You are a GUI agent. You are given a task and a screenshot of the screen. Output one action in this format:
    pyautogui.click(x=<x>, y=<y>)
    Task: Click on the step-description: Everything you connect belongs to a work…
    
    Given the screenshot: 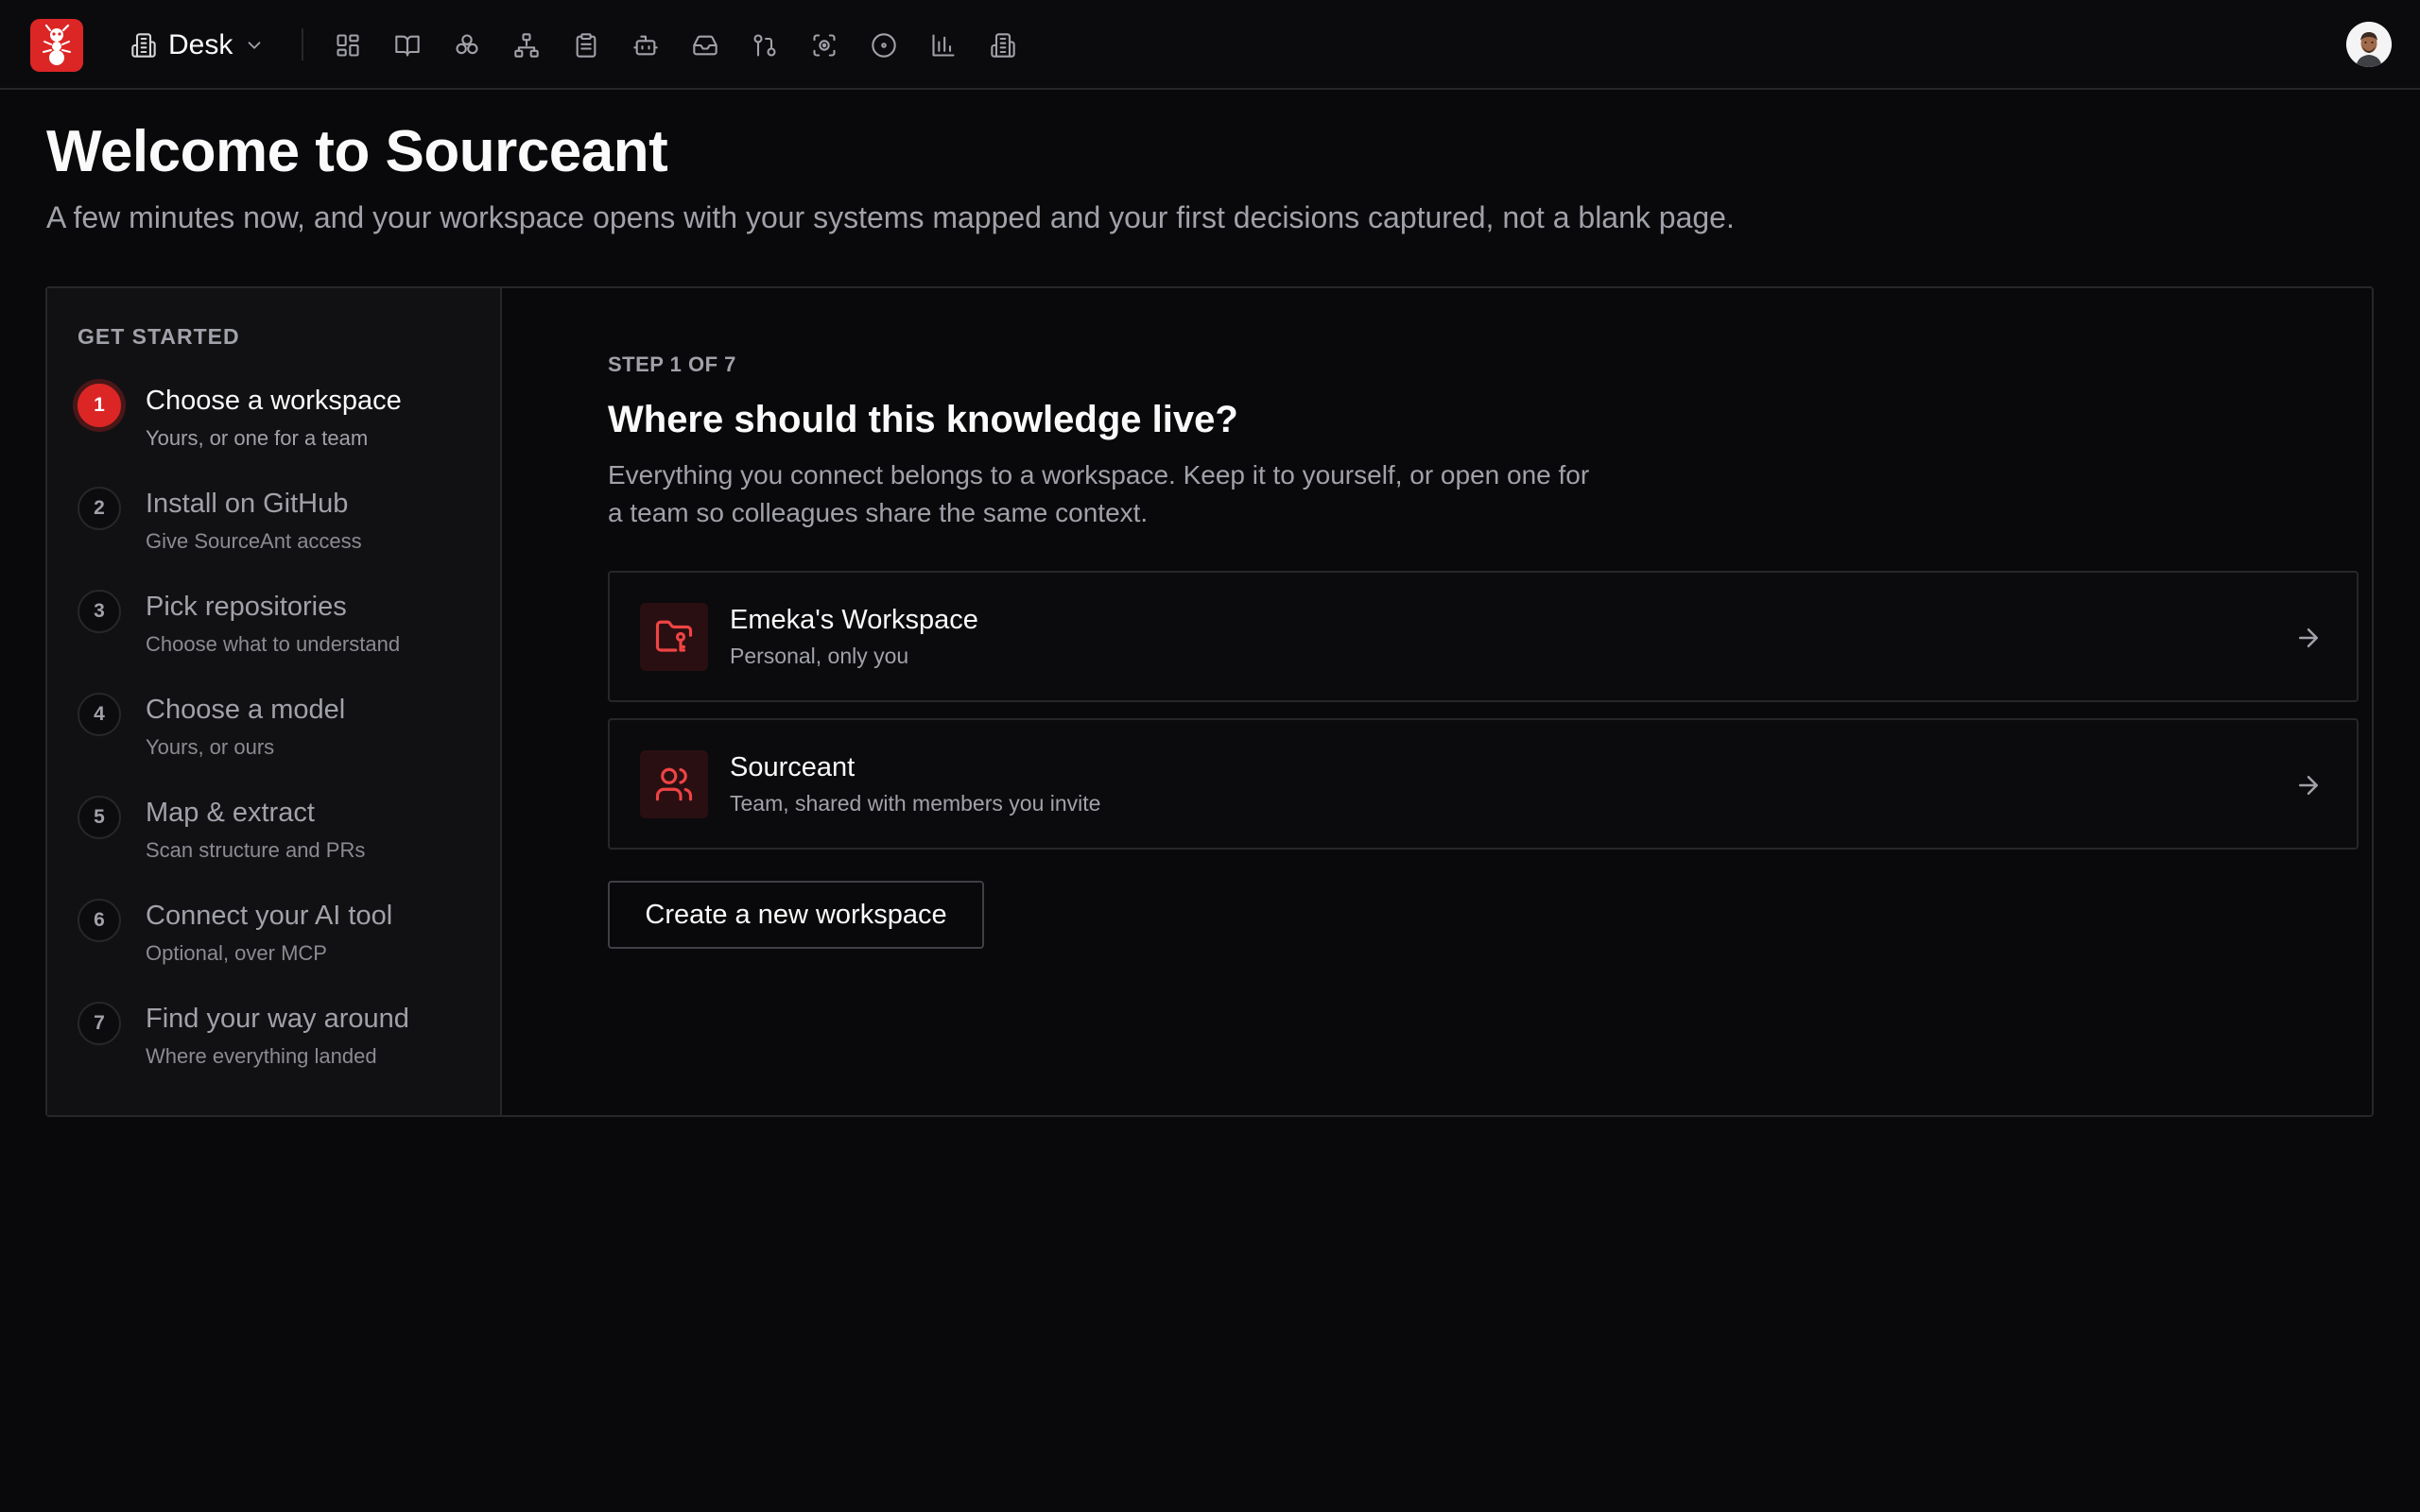 What is the action you would take?
    pyautogui.click(x=1099, y=493)
    